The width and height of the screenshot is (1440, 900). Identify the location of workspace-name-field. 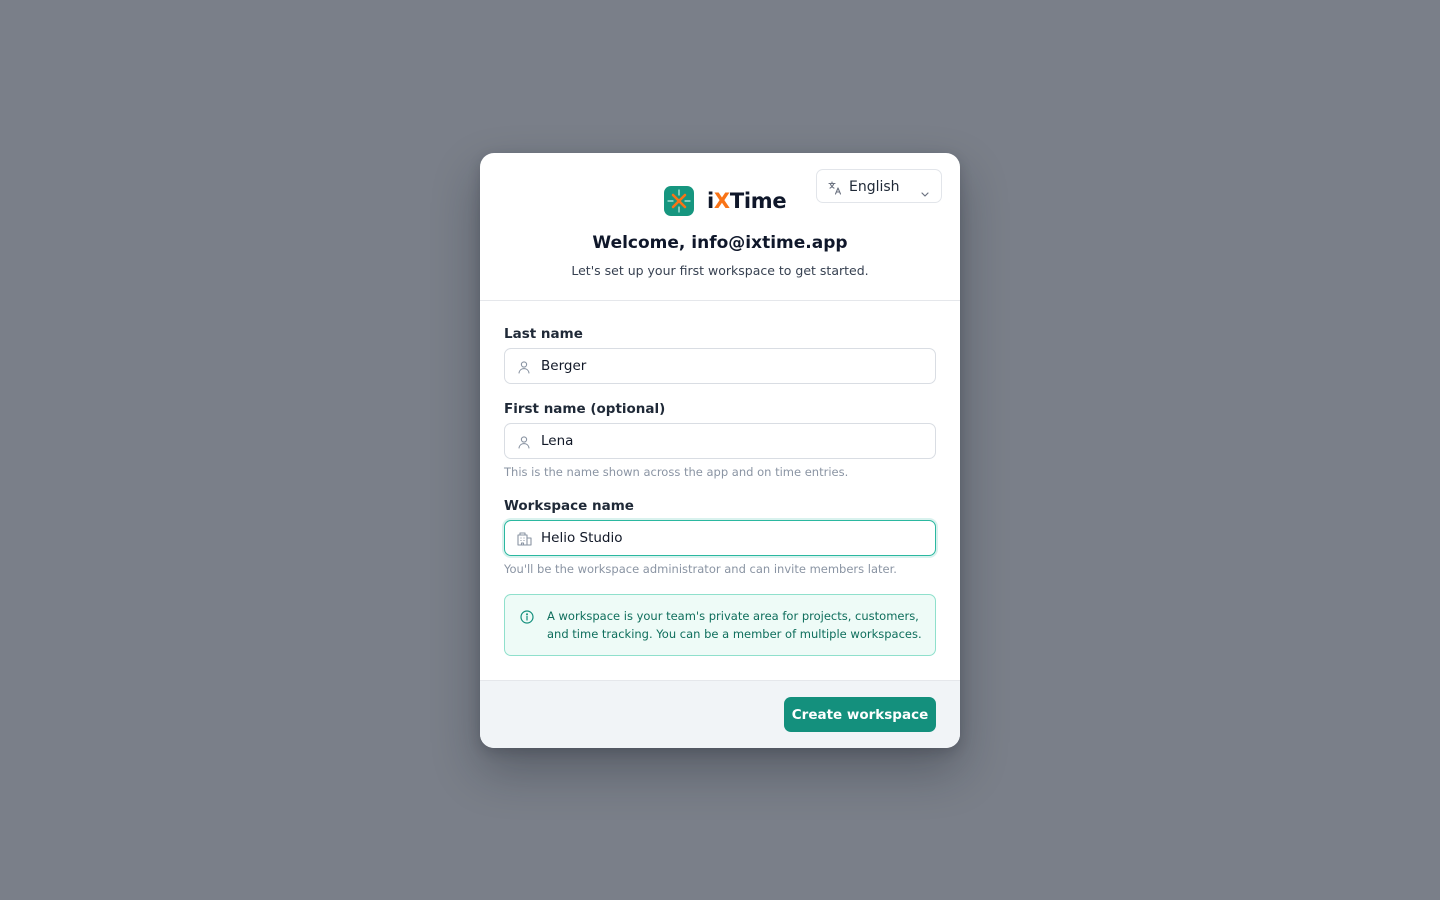
(720, 538).